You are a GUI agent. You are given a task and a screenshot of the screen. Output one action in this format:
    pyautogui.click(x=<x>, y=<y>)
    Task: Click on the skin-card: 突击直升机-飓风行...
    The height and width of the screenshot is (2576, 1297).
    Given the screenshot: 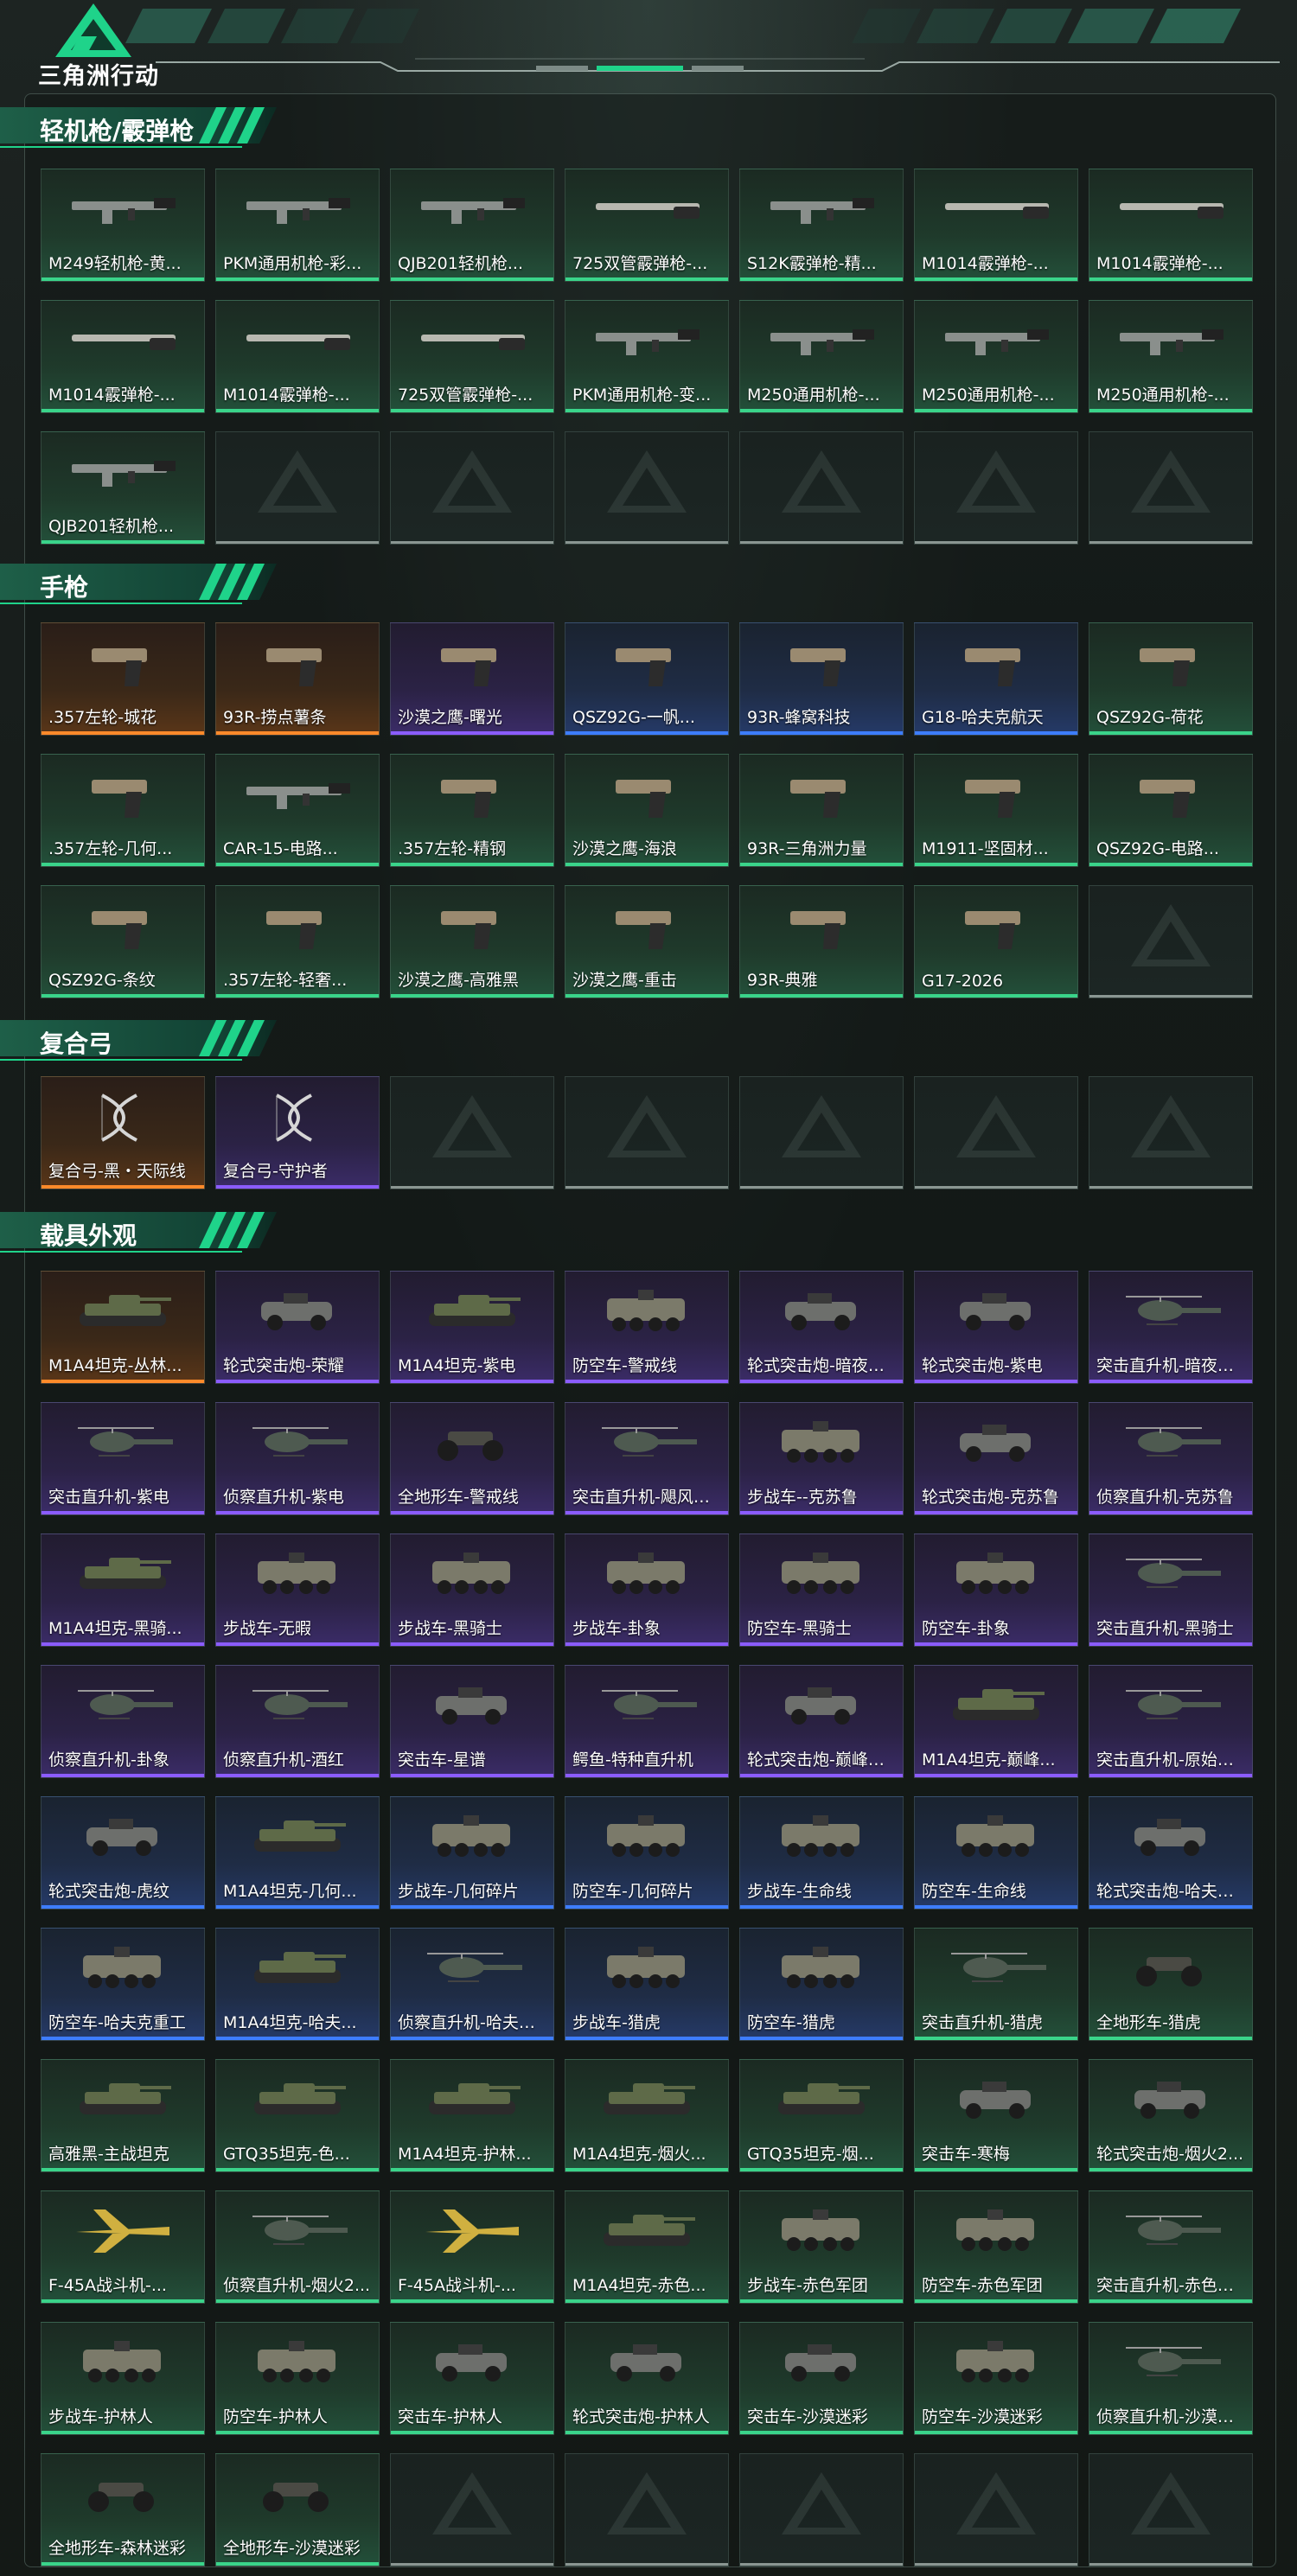 What is the action you would take?
    pyautogui.click(x=647, y=1458)
    